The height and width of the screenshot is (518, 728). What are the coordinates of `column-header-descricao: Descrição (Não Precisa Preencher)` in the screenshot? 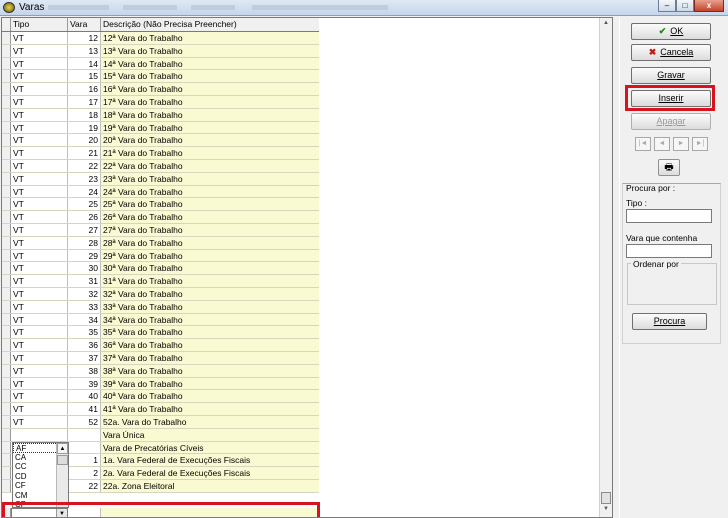 It's located at (210, 24).